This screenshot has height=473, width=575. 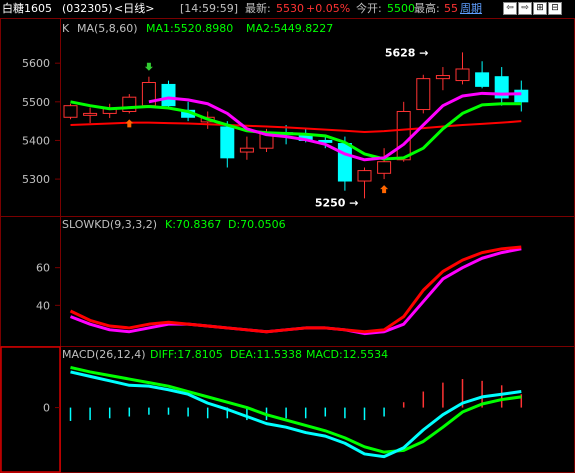 I want to click on high-label: 最高:, so click(x=427, y=8).